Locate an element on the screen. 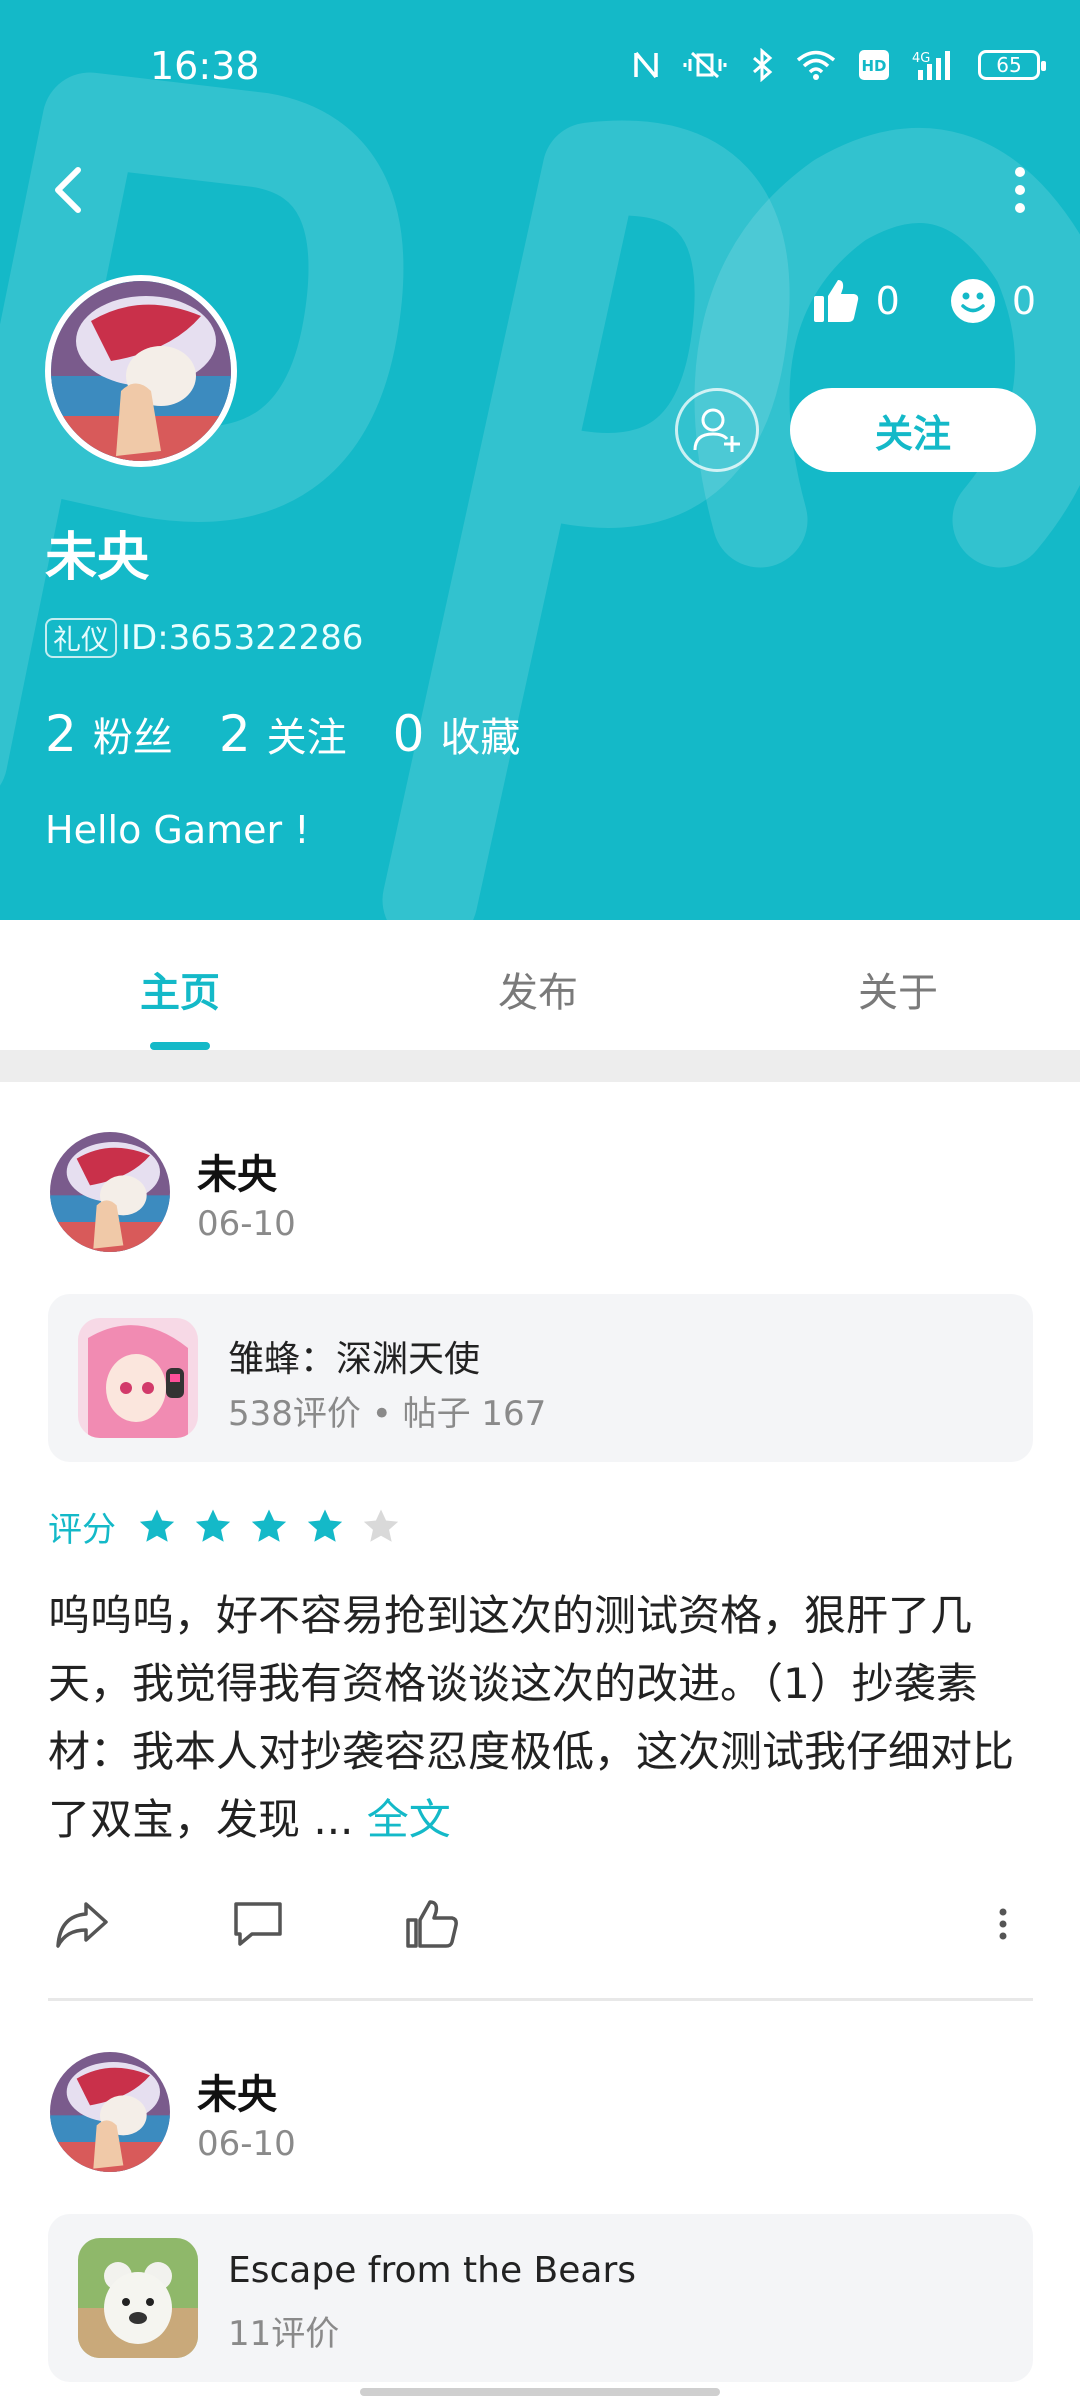 The width and height of the screenshot is (1080, 2400). thumbs-up-icon is located at coordinates (835, 301).